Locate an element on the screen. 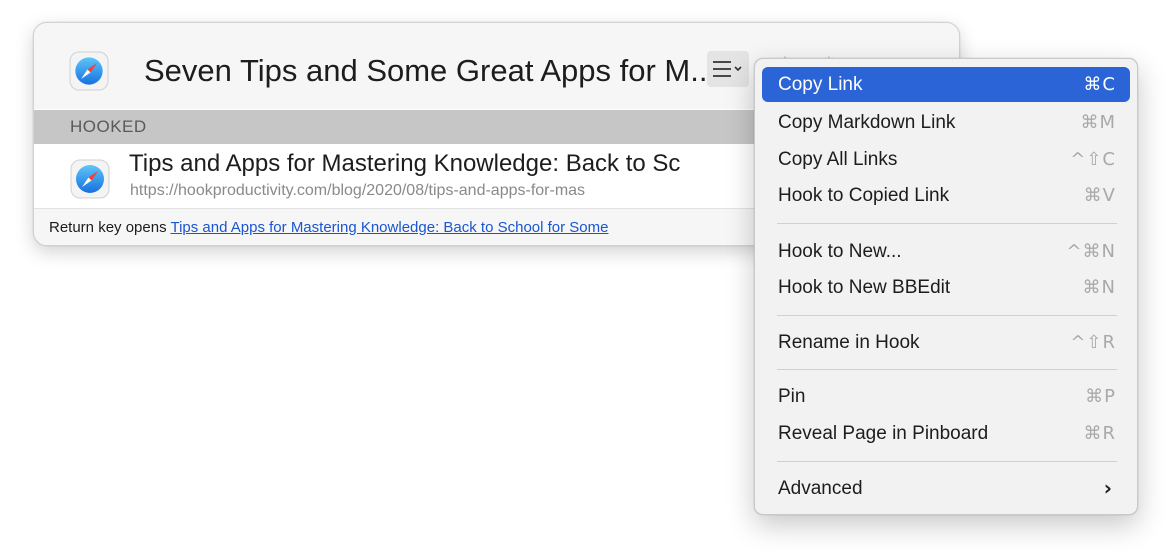  footer-prefix: Return key opens is located at coordinates (110, 227).